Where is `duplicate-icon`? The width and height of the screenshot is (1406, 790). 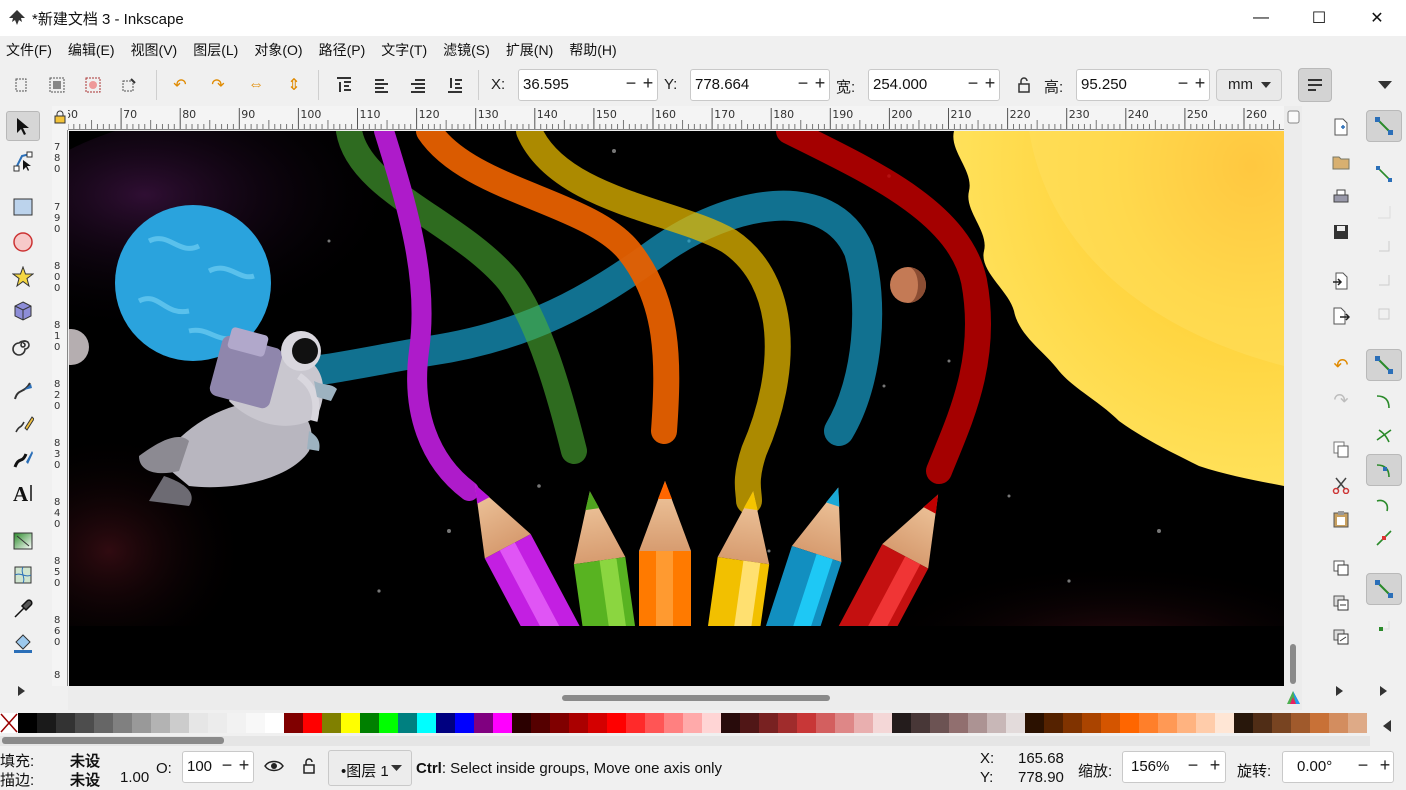 duplicate-icon is located at coordinates (1341, 568).